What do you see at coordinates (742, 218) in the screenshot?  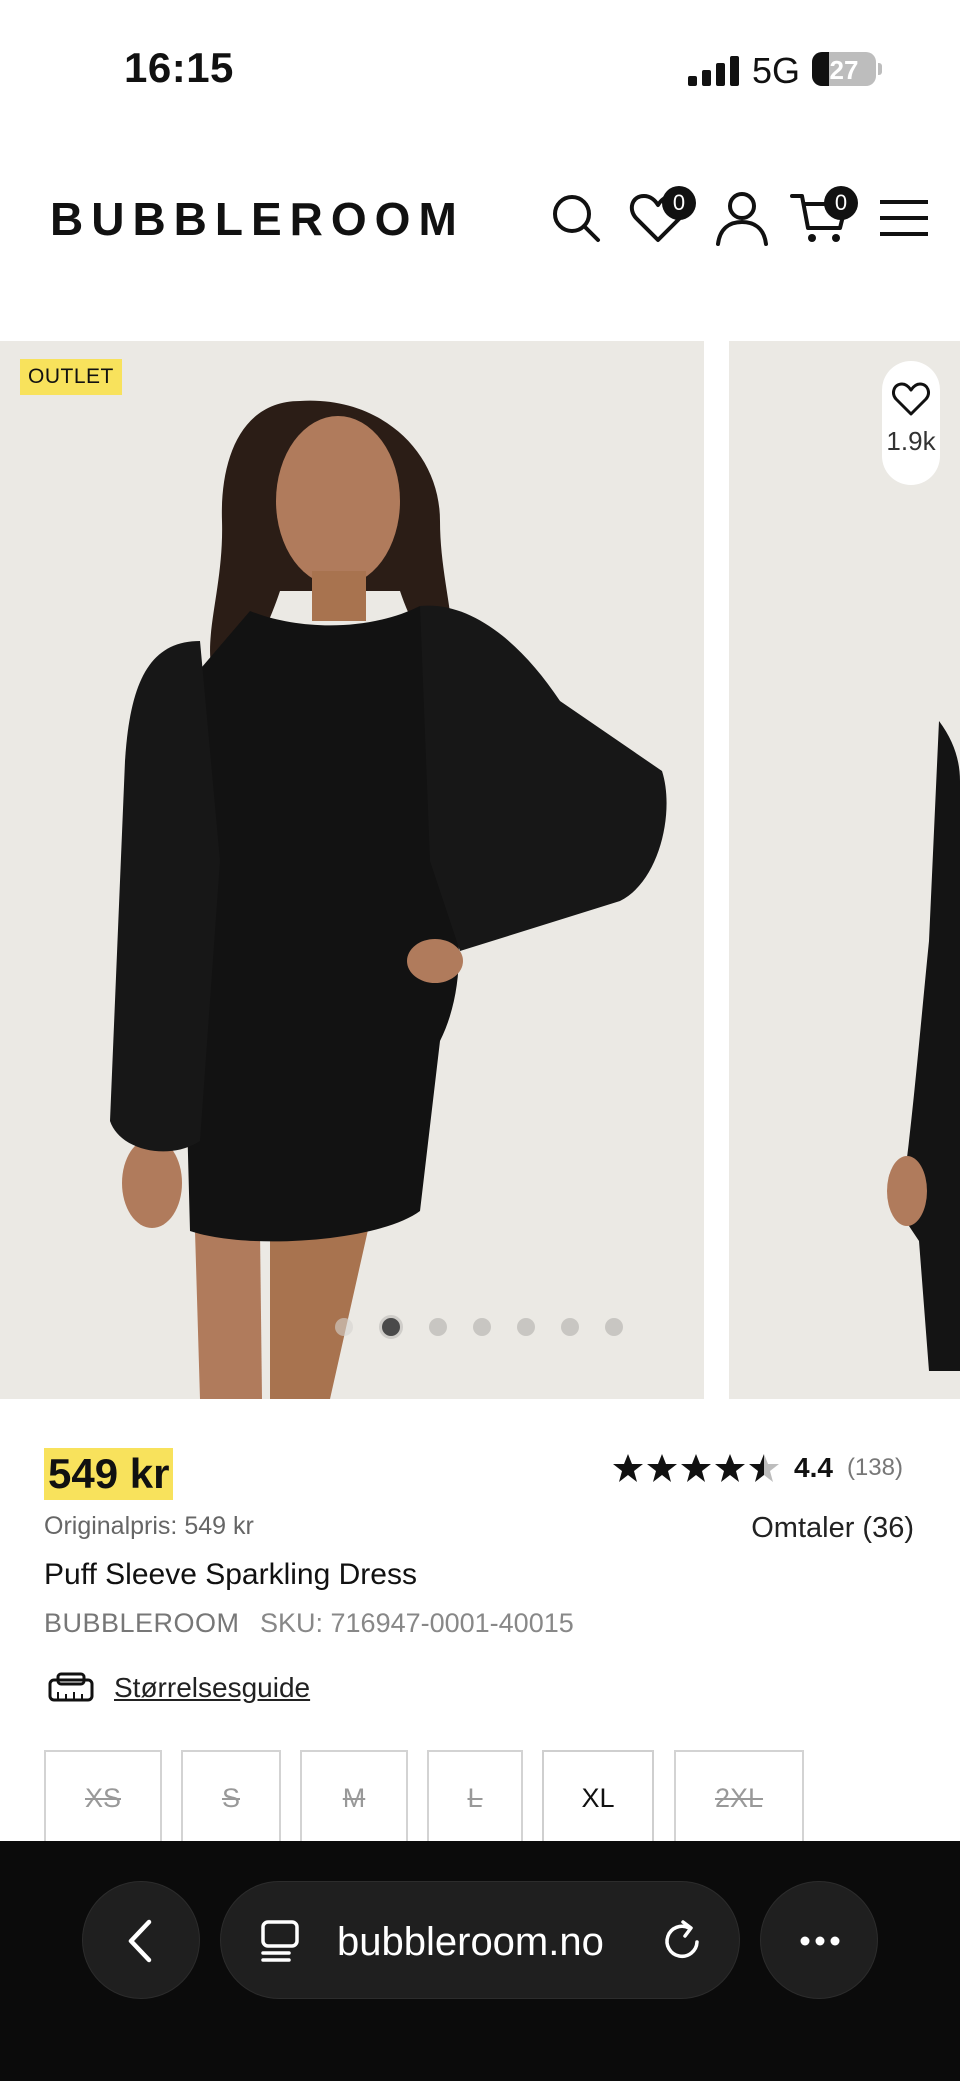 I see `account-icon` at bounding box center [742, 218].